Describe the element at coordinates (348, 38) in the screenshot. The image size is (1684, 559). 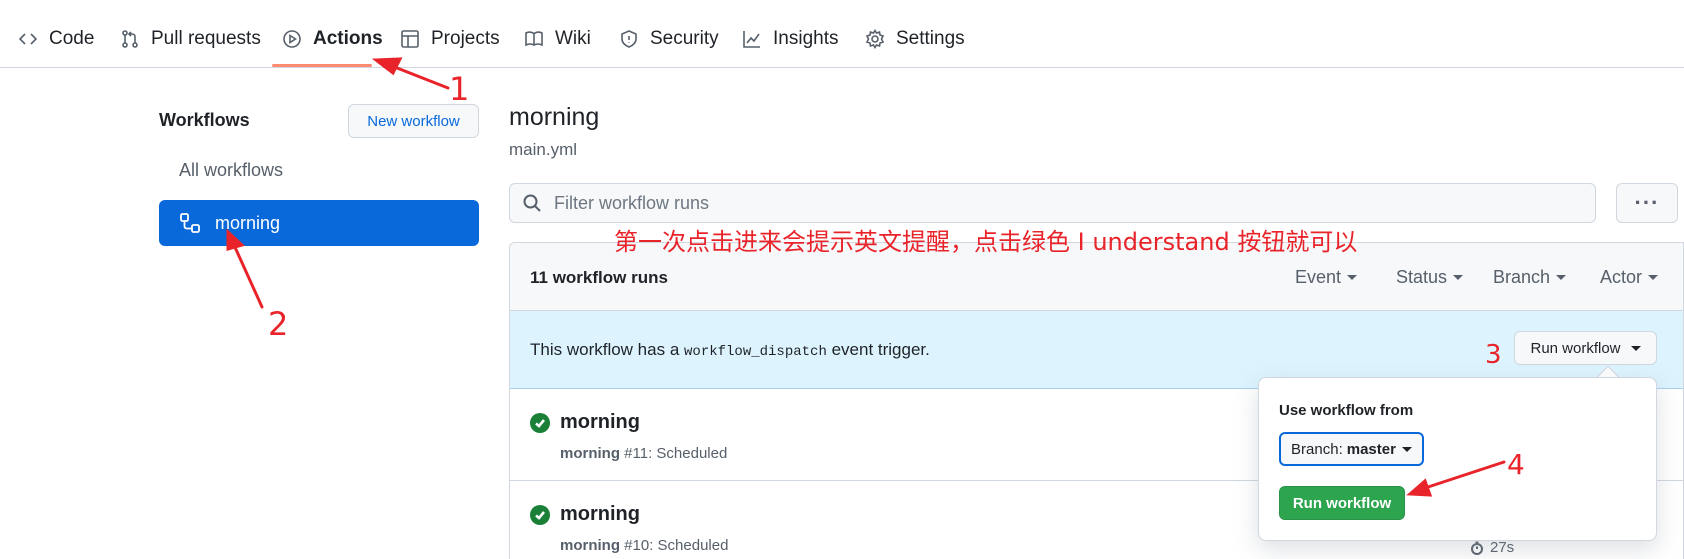
I see `tab-label: Actions` at that location.